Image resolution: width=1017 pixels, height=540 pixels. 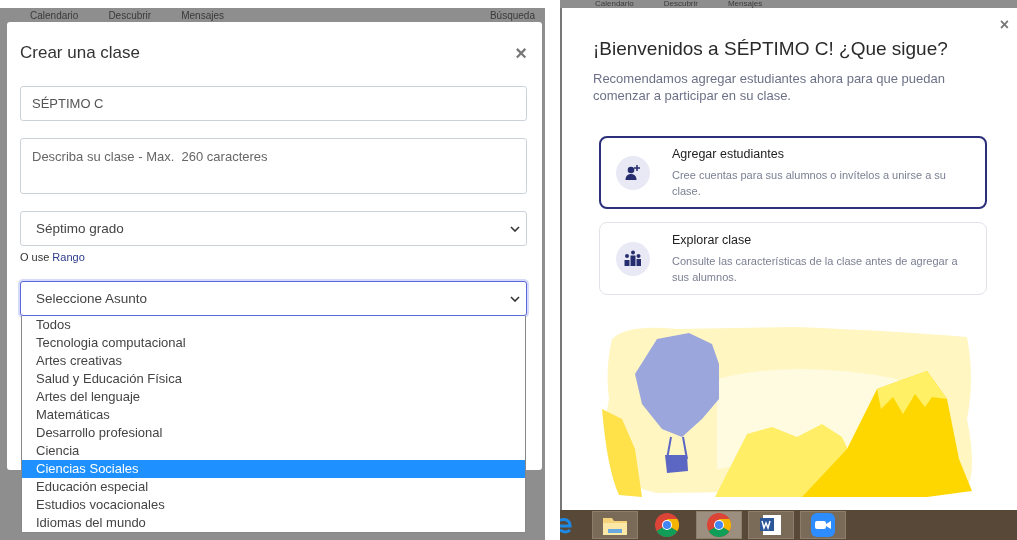 What do you see at coordinates (273, 166) in the screenshot?
I see `description-input: Describa su clase - Max. 260 caracteres` at bounding box center [273, 166].